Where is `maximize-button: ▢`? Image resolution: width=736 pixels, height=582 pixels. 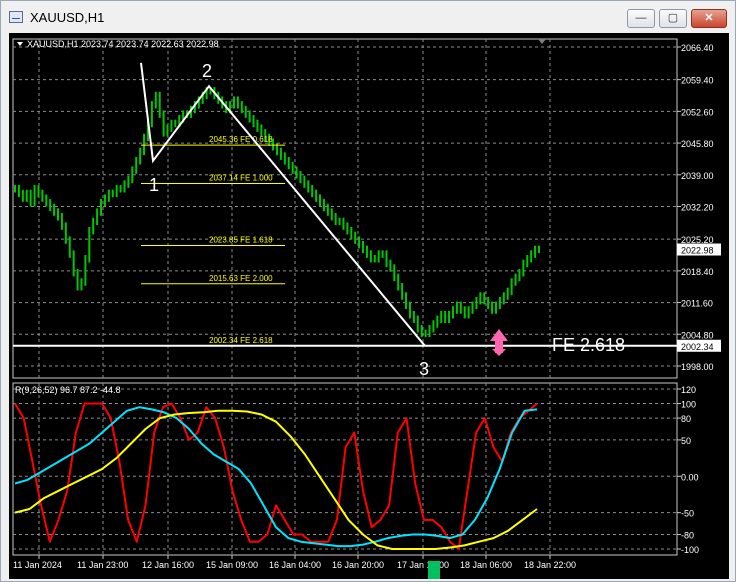 maximize-button: ▢ is located at coordinates (673, 18).